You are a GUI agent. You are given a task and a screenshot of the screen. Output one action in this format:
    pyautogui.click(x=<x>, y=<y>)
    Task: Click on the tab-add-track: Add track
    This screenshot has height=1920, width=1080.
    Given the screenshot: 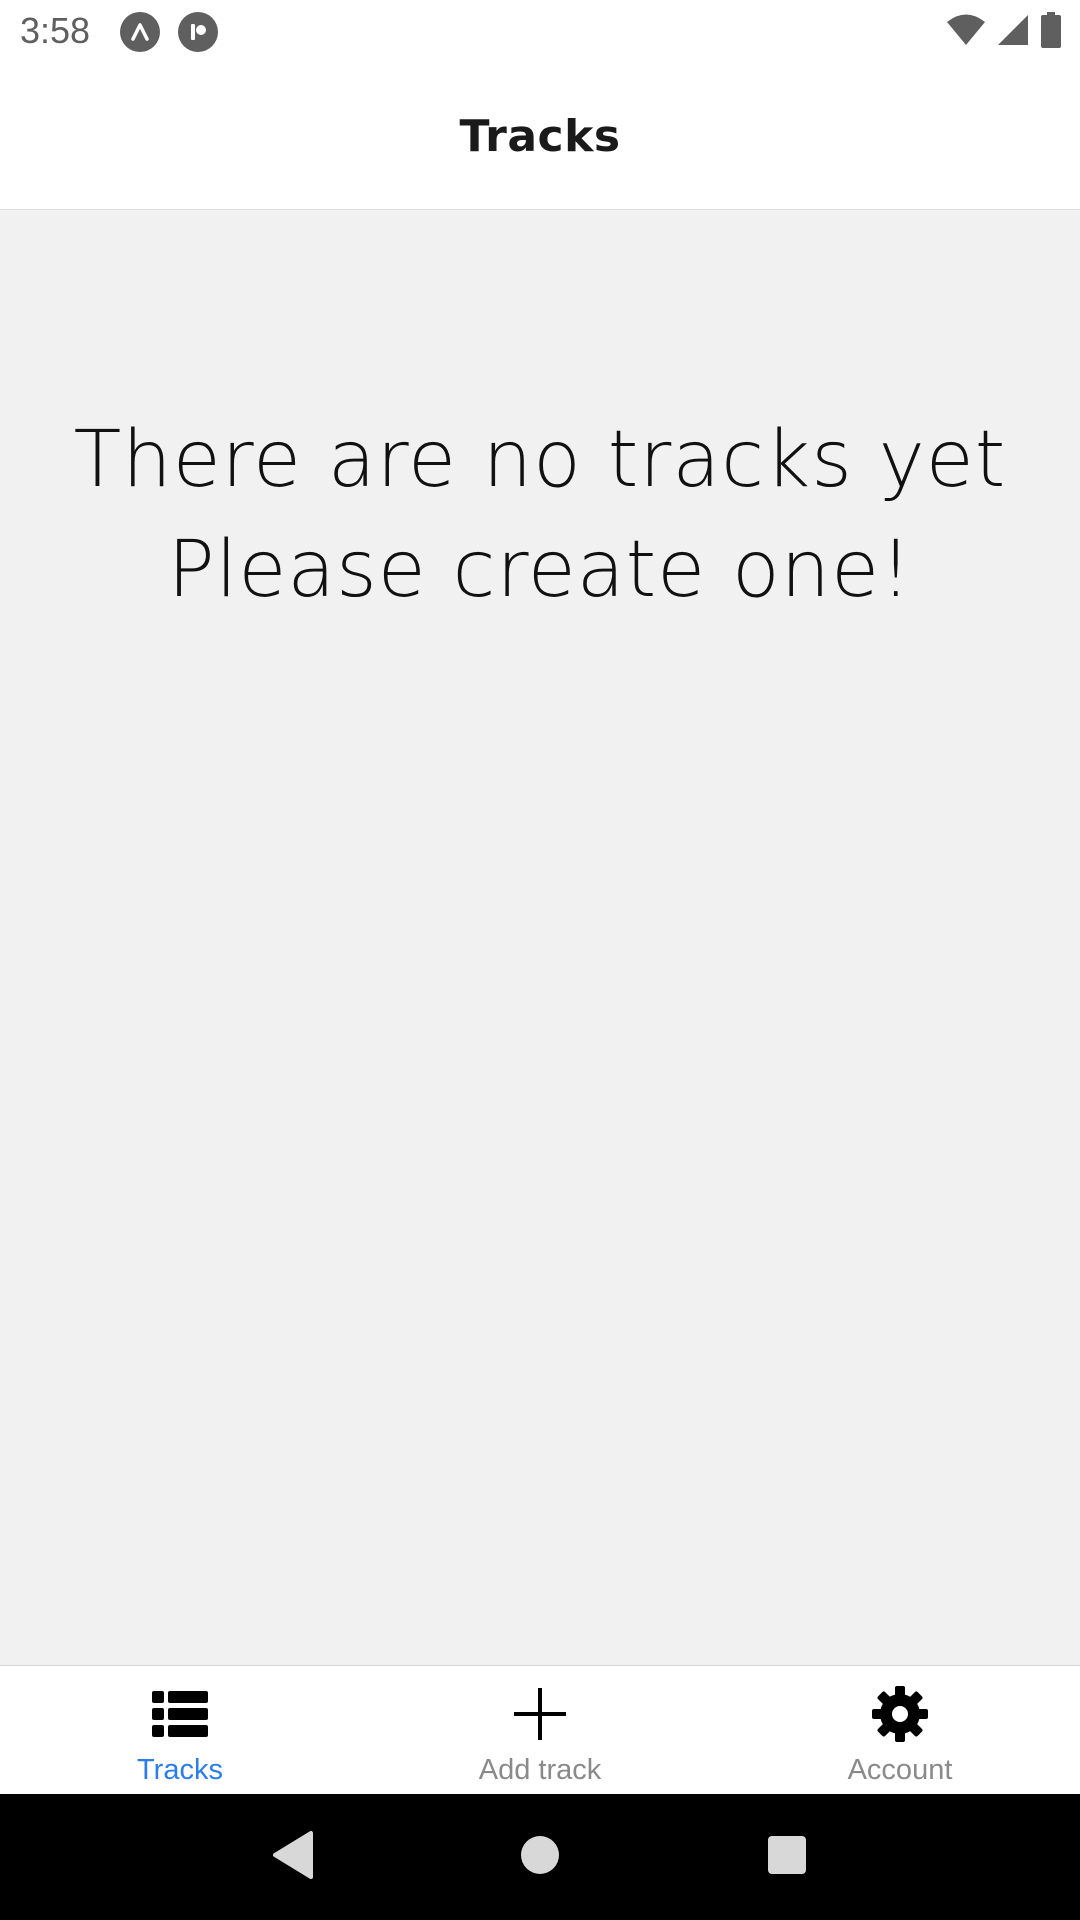 What is the action you would take?
    pyautogui.click(x=540, y=1730)
    